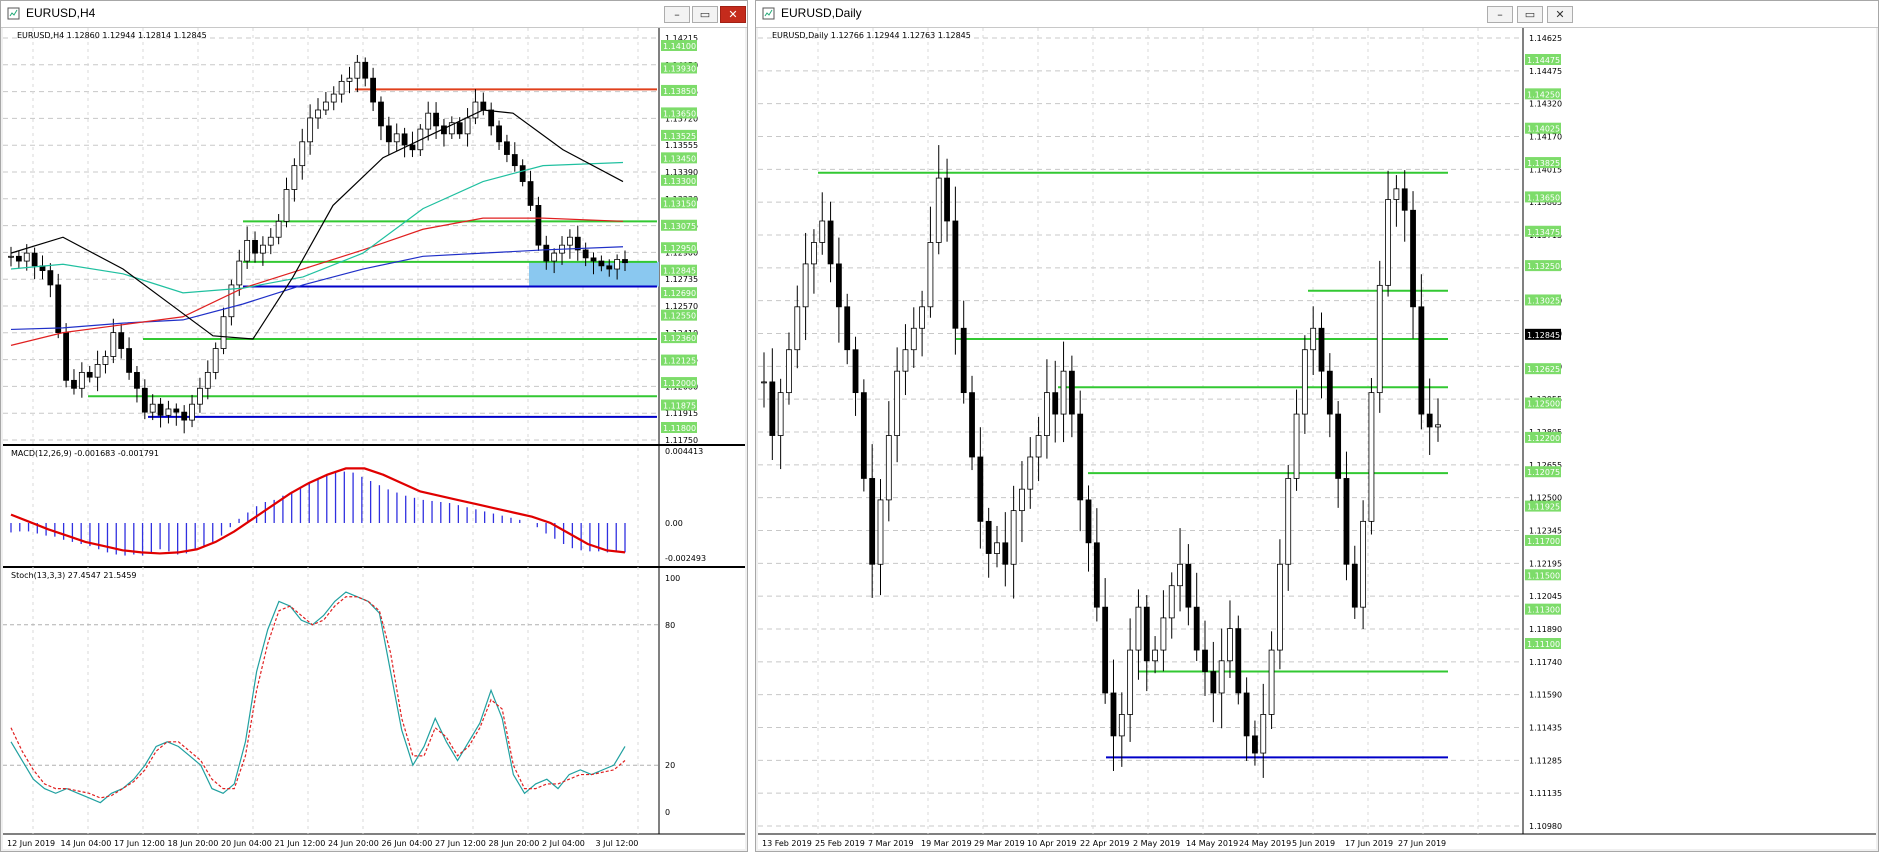 The height and width of the screenshot is (853, 1879). What do you see at coordinates (1543, 472) in the screenshot?
I see `level-price-text: 1.12075` at bounding box center [1543, 472].